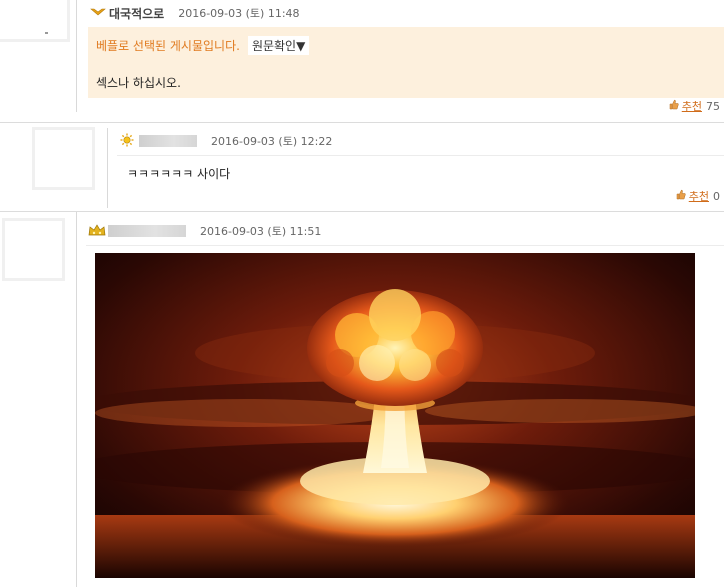  Describe the element at coordinates (713, 106) in the screenshot. I see `recommend-count: 75` at that location.